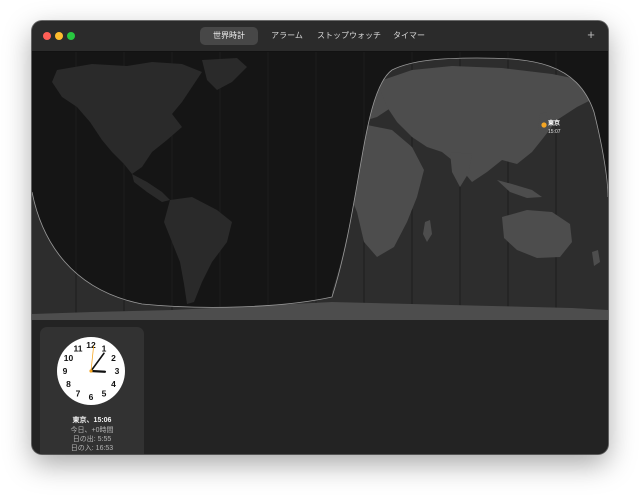  I want to click on title-bar: 世界時計 アラーム ストップウォッチ タイマー +, so click(320, 36).